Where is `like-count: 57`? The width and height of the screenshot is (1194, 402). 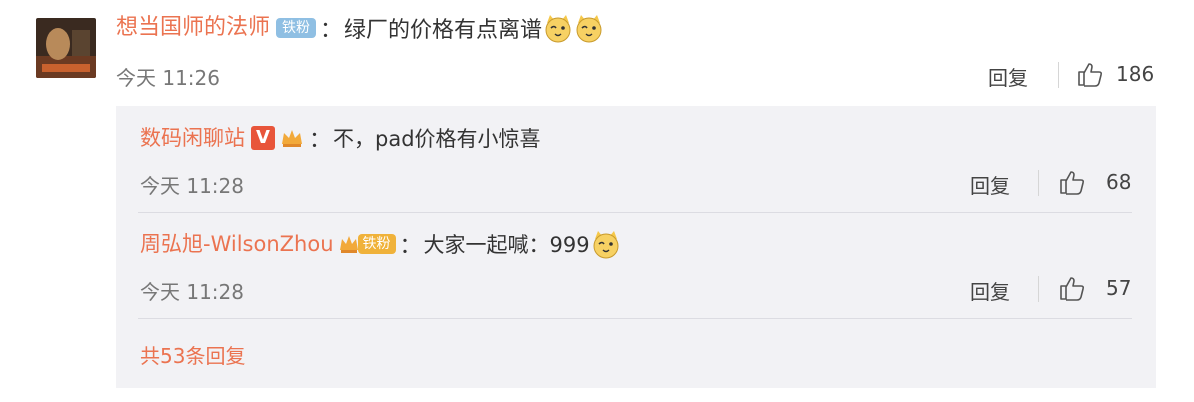 like-count: 57 is located at coordinates (1119, 288).